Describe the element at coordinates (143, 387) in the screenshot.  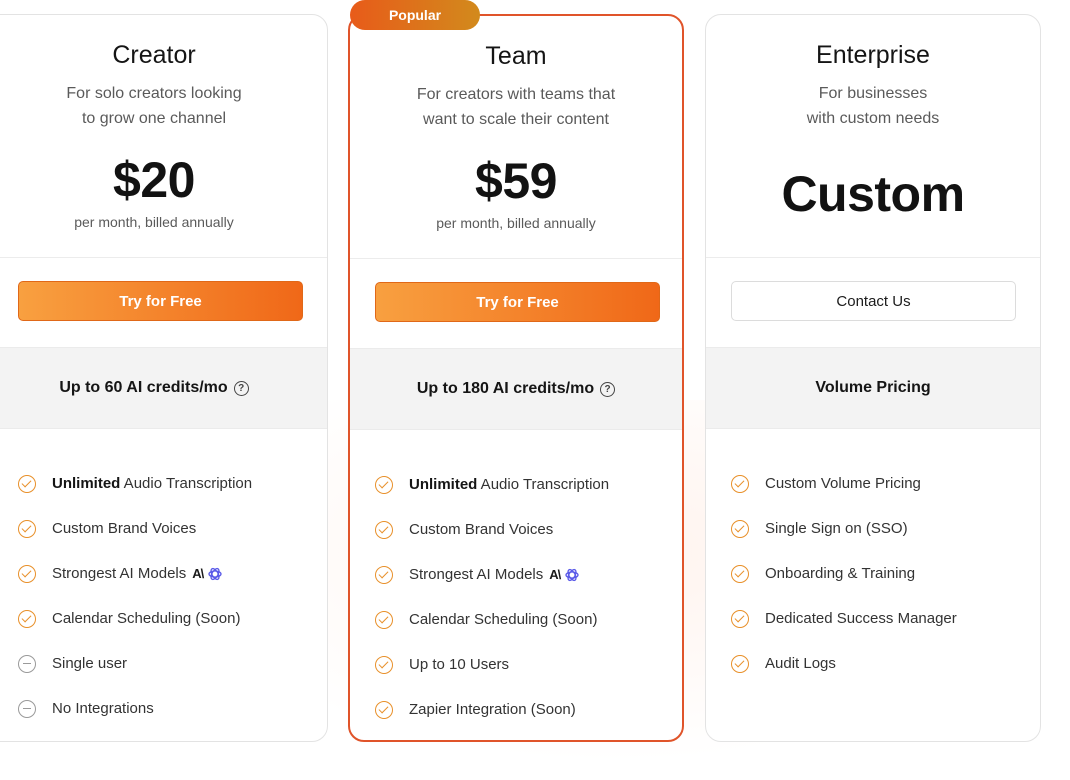
I see `credits-label: Up to 60 AI credits/mo` at that location.